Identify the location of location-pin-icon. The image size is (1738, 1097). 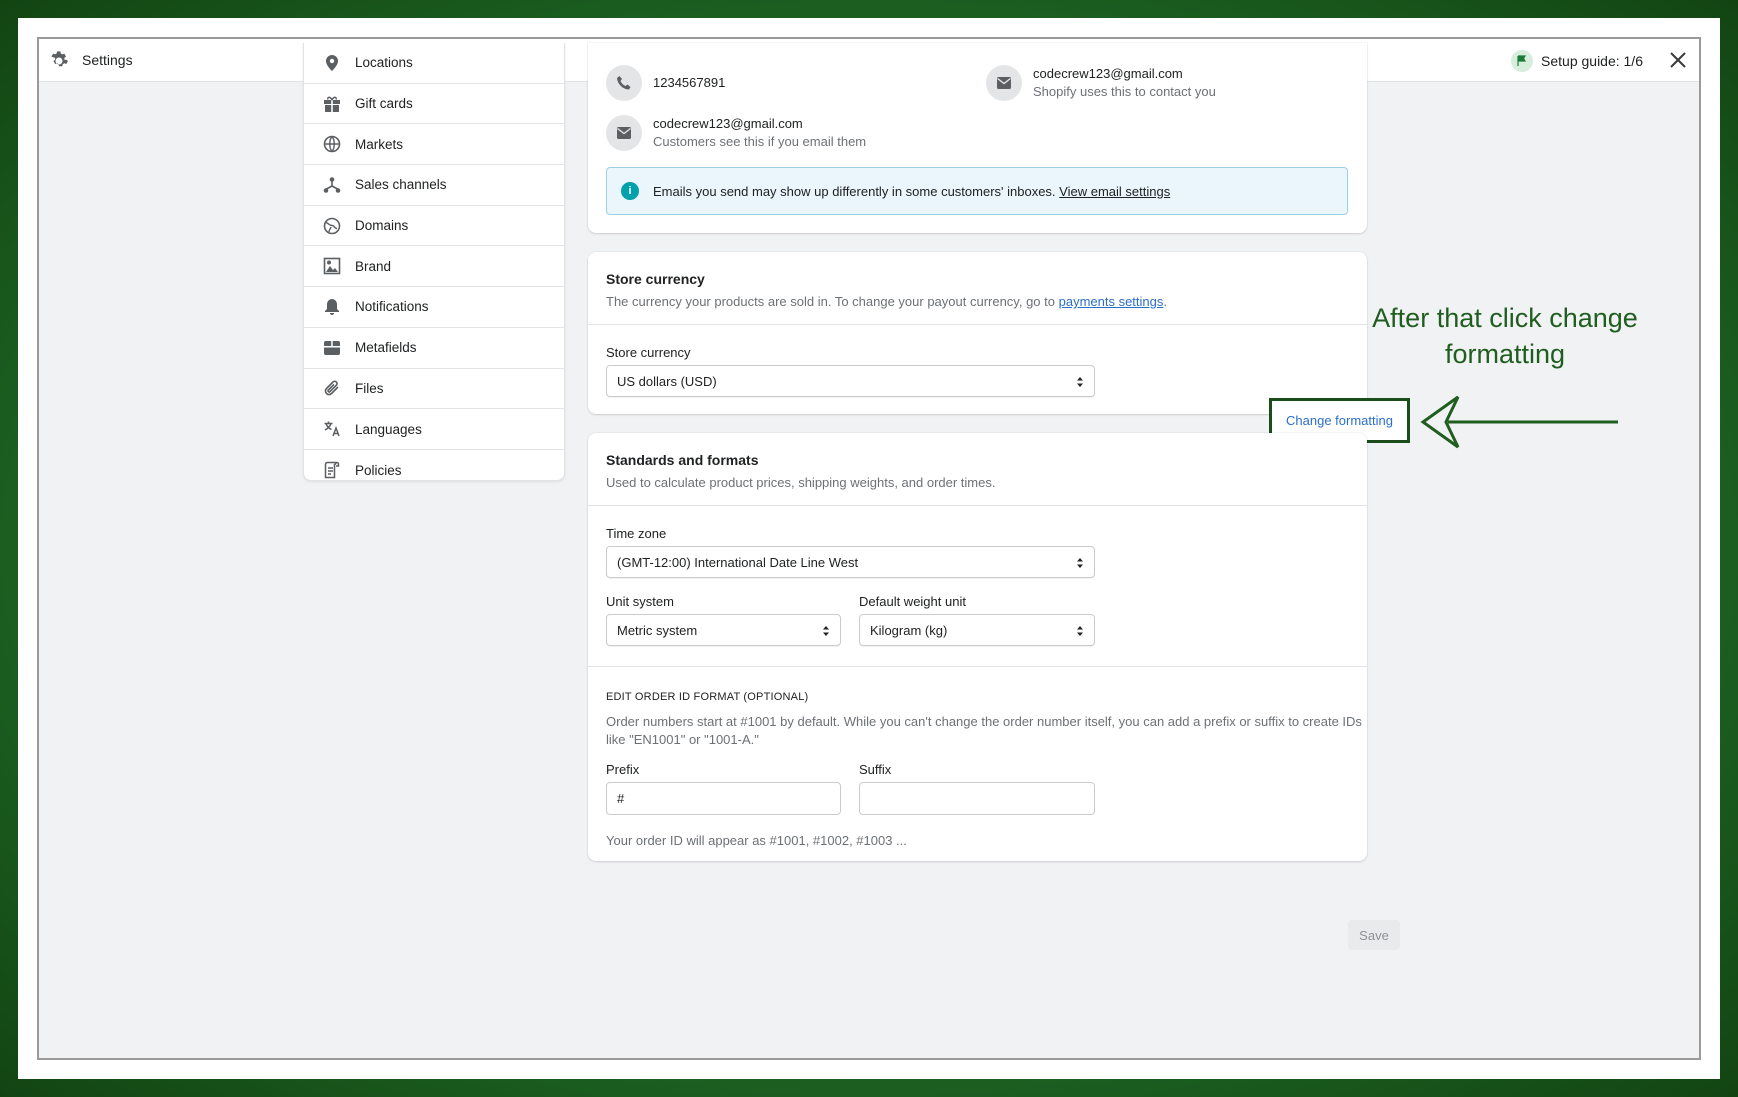
(332, 63).